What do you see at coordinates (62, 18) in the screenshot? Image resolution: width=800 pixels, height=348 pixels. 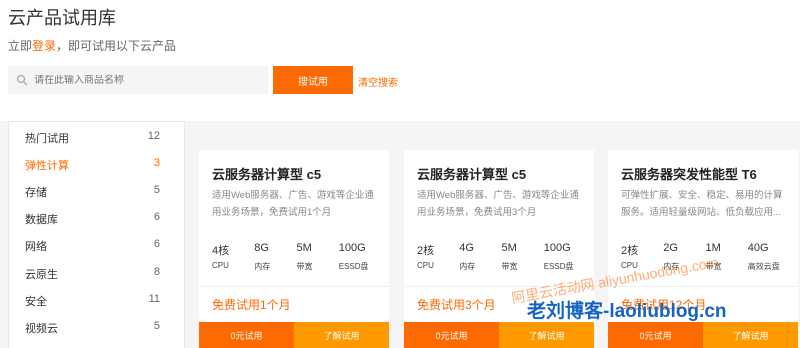 I see `page-title: 云产品试用库` at bounding box center [62, 18].